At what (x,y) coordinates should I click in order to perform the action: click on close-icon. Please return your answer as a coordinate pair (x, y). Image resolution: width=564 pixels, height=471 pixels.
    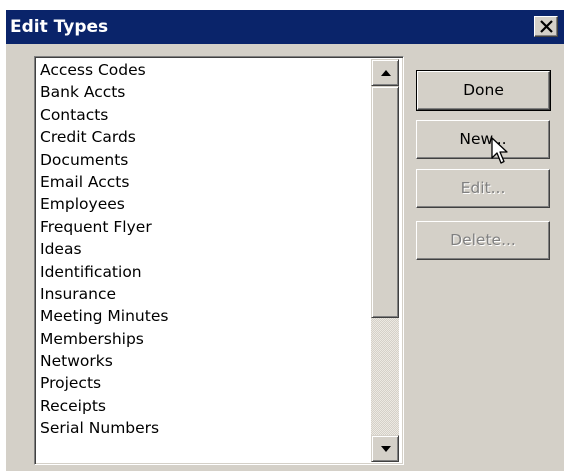
    Looking at the image, I should click on (546, 26).